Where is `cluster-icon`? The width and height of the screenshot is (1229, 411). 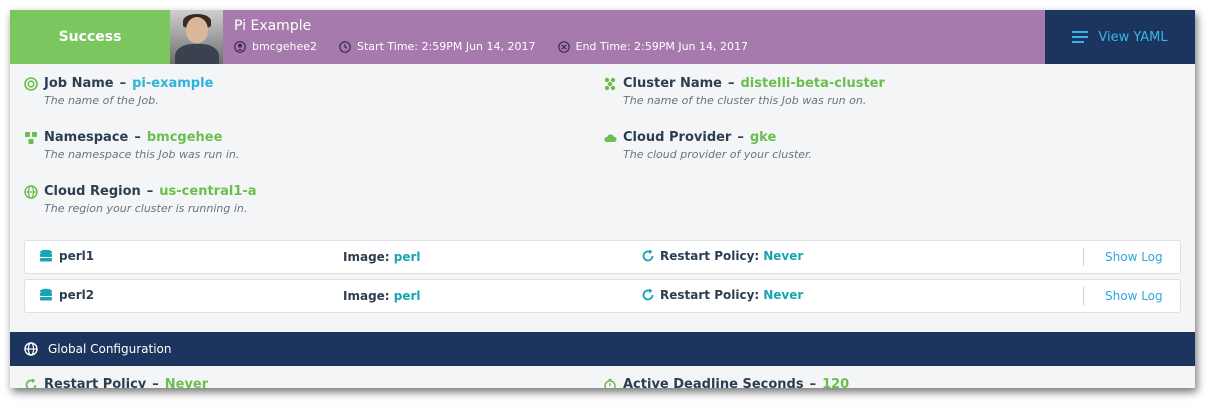 cluster-icon is located at coordinates (610, 83).